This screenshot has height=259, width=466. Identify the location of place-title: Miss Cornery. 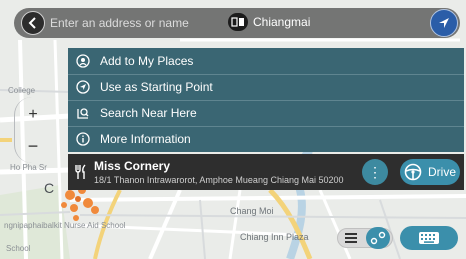
(132, 166).